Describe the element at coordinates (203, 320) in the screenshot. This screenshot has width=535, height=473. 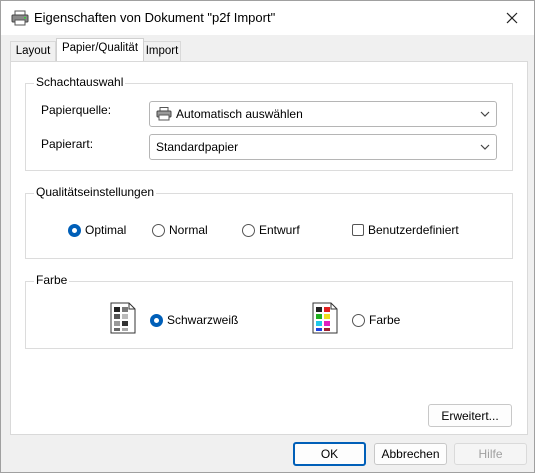
I see `radio-schwarzweiss-label: Schwarzweiß` at that location.